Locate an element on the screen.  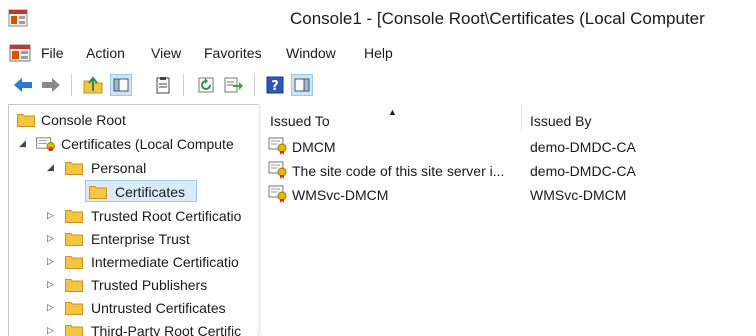
back-arrow-icon is located at coordinates (23, 85).